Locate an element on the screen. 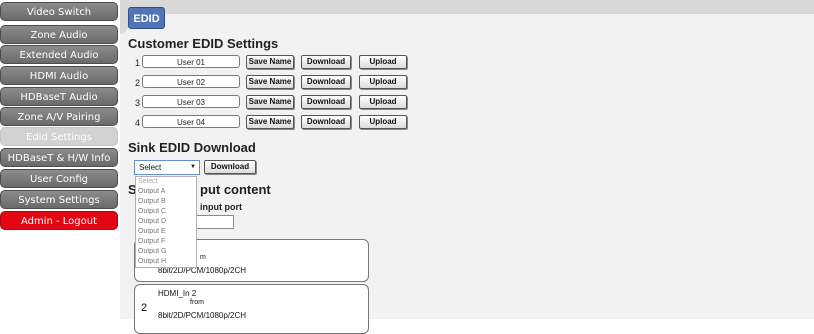  sidebar-item-admin-logout: Admin - Logout is located at coordinates (59, 220).